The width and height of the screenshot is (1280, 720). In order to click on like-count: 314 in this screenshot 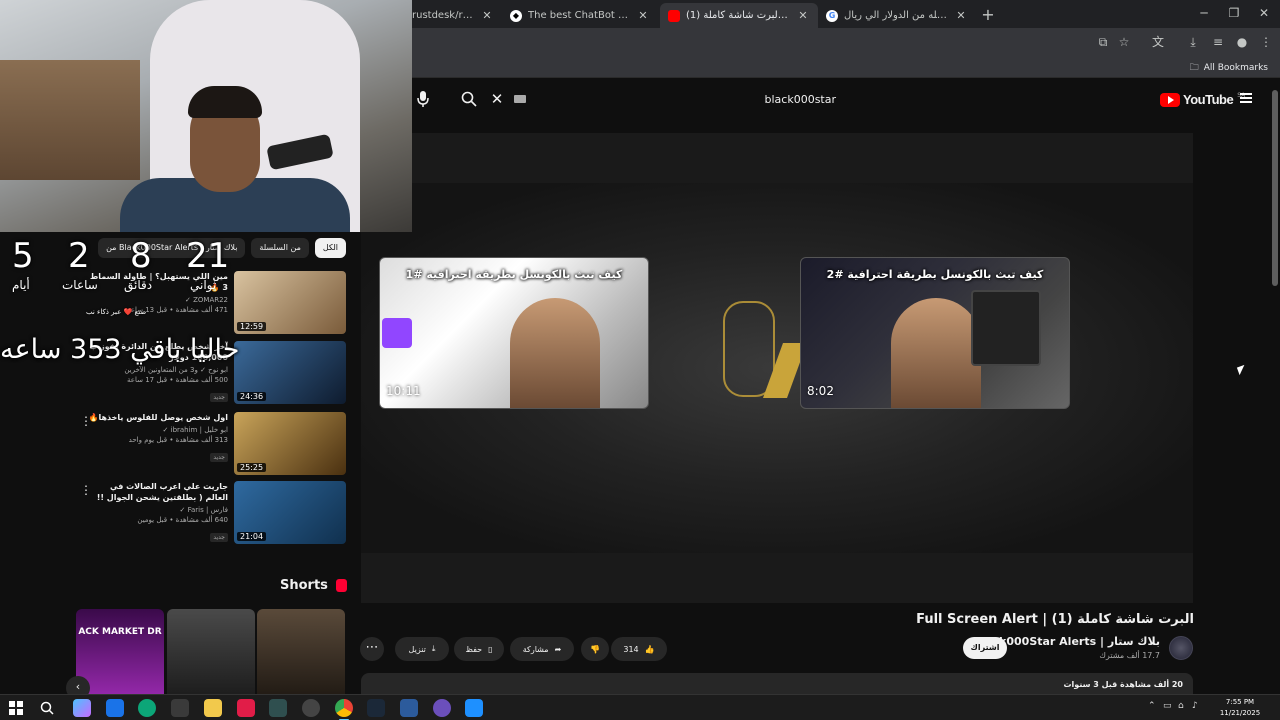, I will do `click(630, 649)`.